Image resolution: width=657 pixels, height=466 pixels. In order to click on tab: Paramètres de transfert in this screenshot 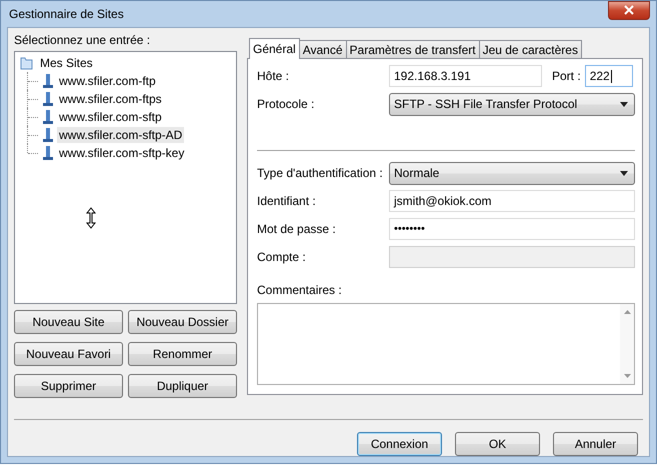, I will do `click(413, 49)`.